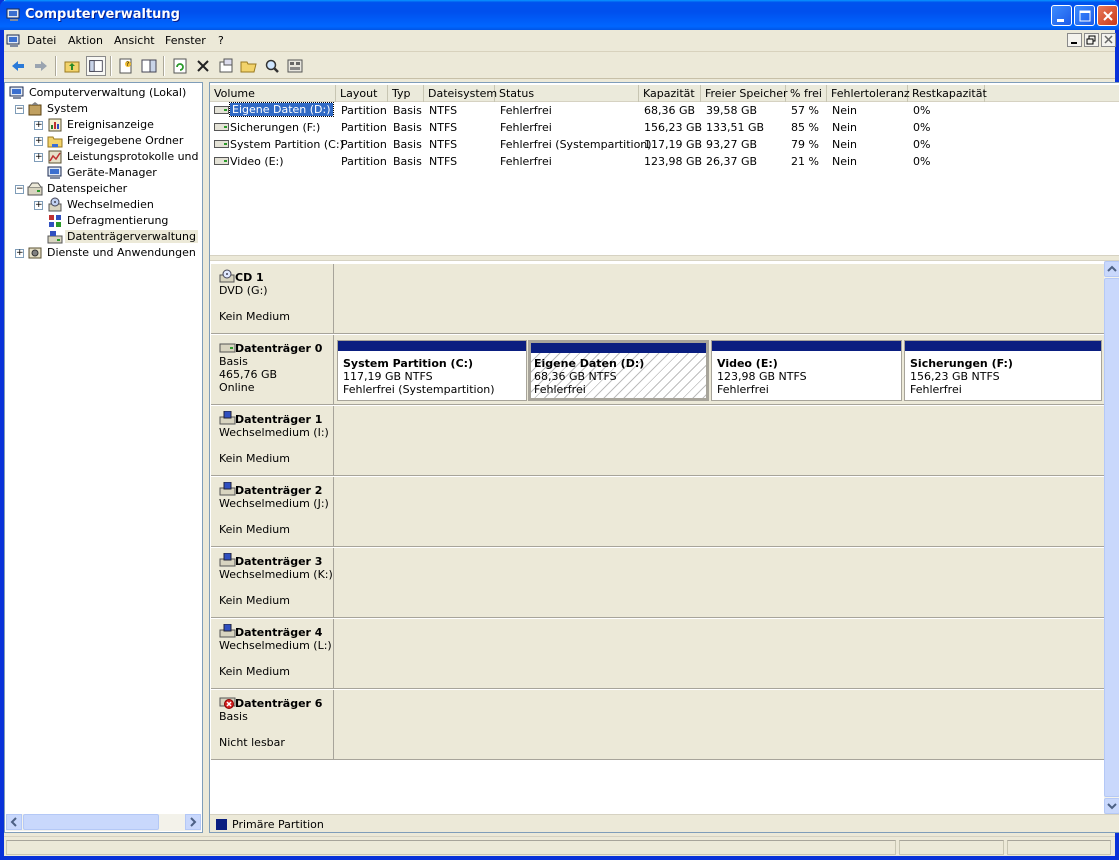 The width and height of the screenshot is (1119, 860). Describe the element at coordinates (227, 489) in the screenshot. I see `removable-disk-icon` at that location.